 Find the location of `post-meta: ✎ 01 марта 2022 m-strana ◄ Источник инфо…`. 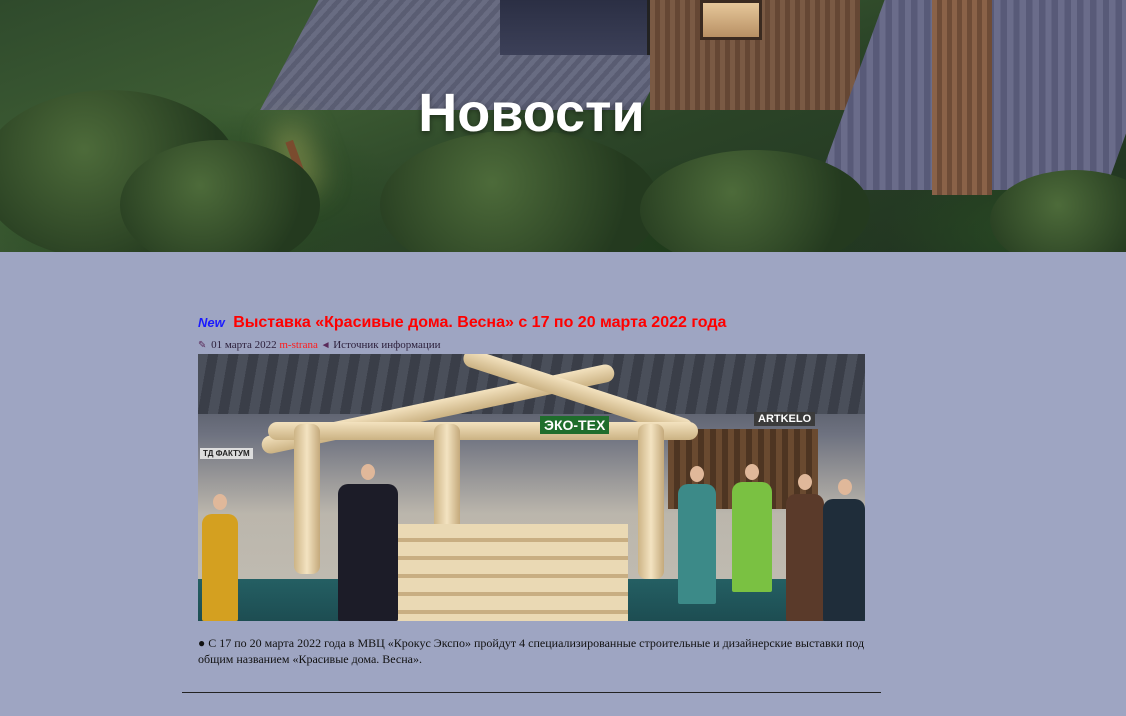

post-meta: ✎ 01 марта 2022 m-strana ◄ Источник инфо… is located at coordinates (532, 345).